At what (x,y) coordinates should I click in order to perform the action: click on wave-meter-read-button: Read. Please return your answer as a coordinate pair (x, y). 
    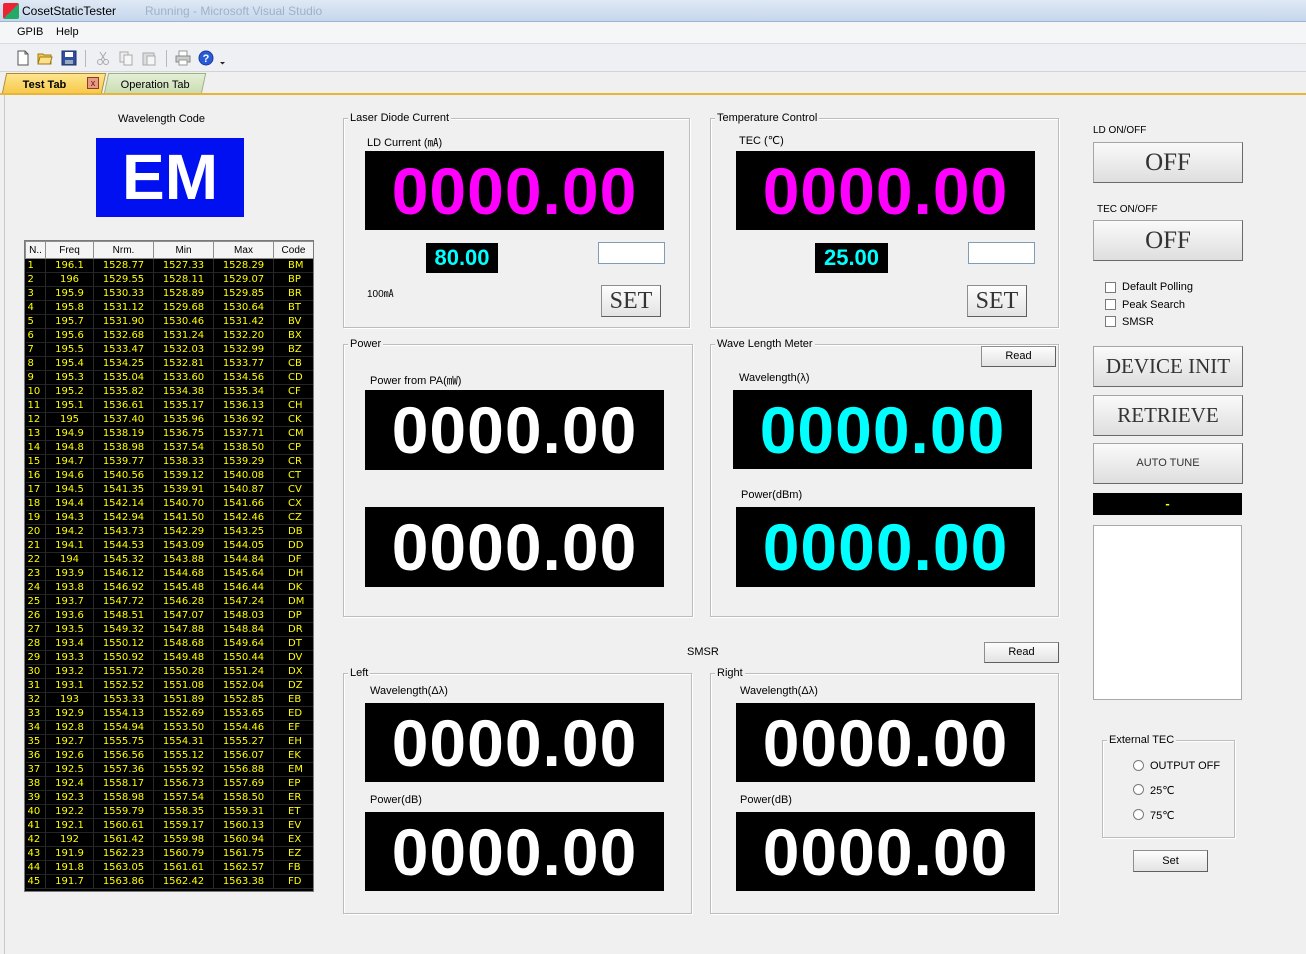
    Looking at the image, I should click on (1018, 356).